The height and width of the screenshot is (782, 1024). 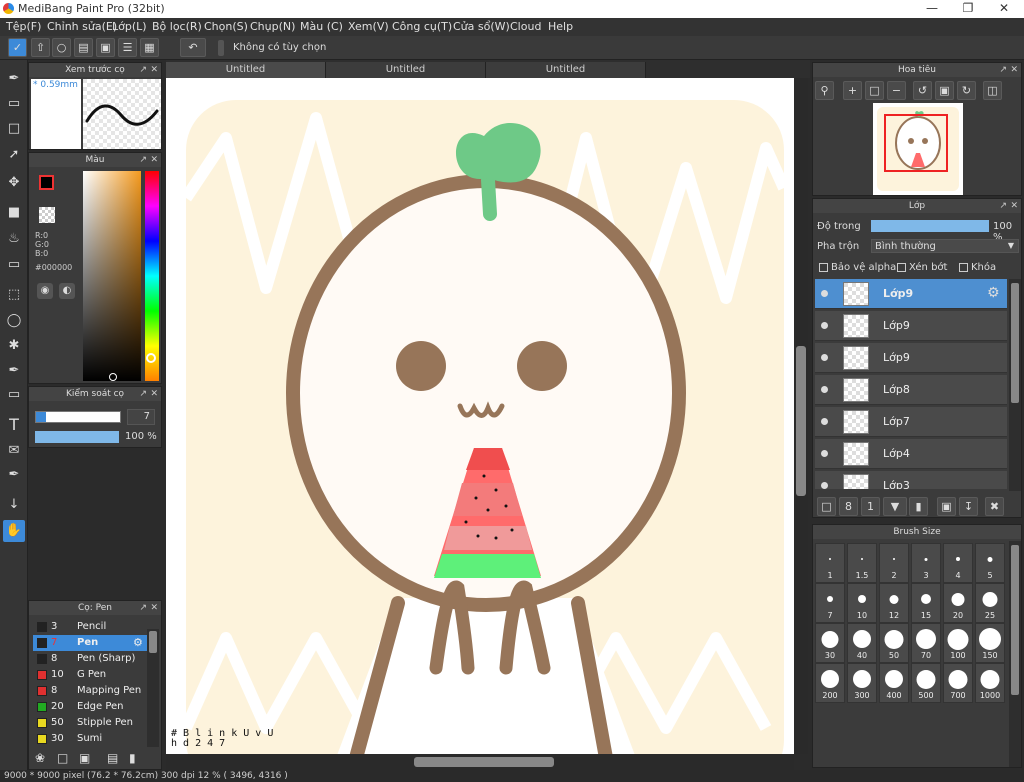 I want to click on brush-size-cell: 70, so click(x=926, y=643).